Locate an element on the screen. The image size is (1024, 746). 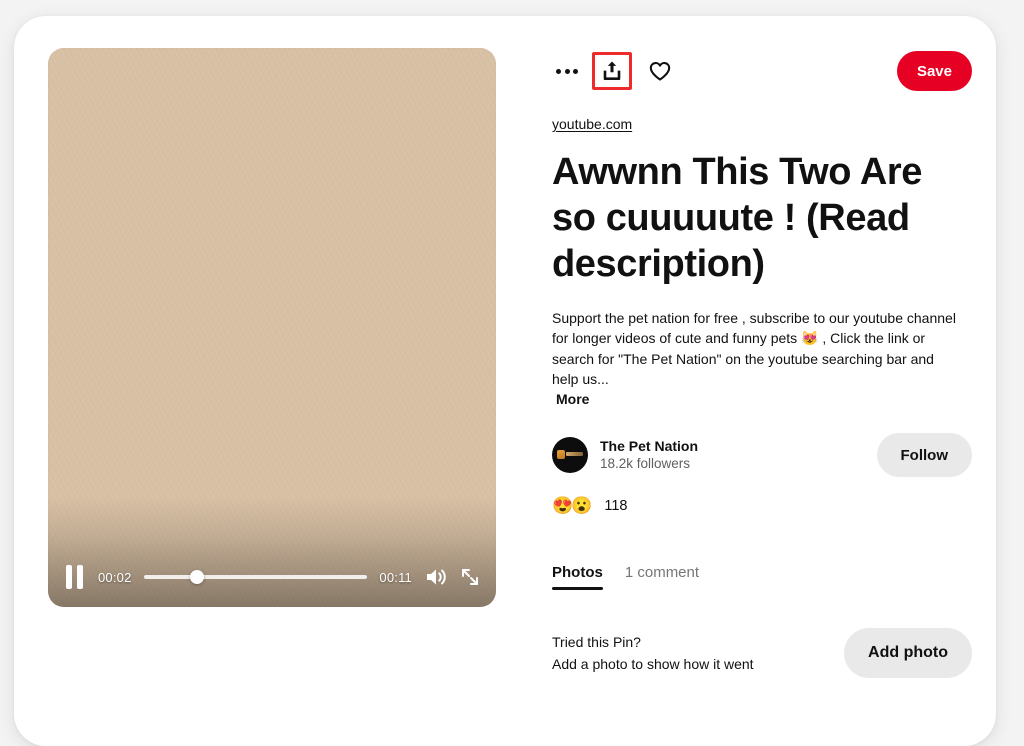
more-options-icon is located at coordinates (567, 71).